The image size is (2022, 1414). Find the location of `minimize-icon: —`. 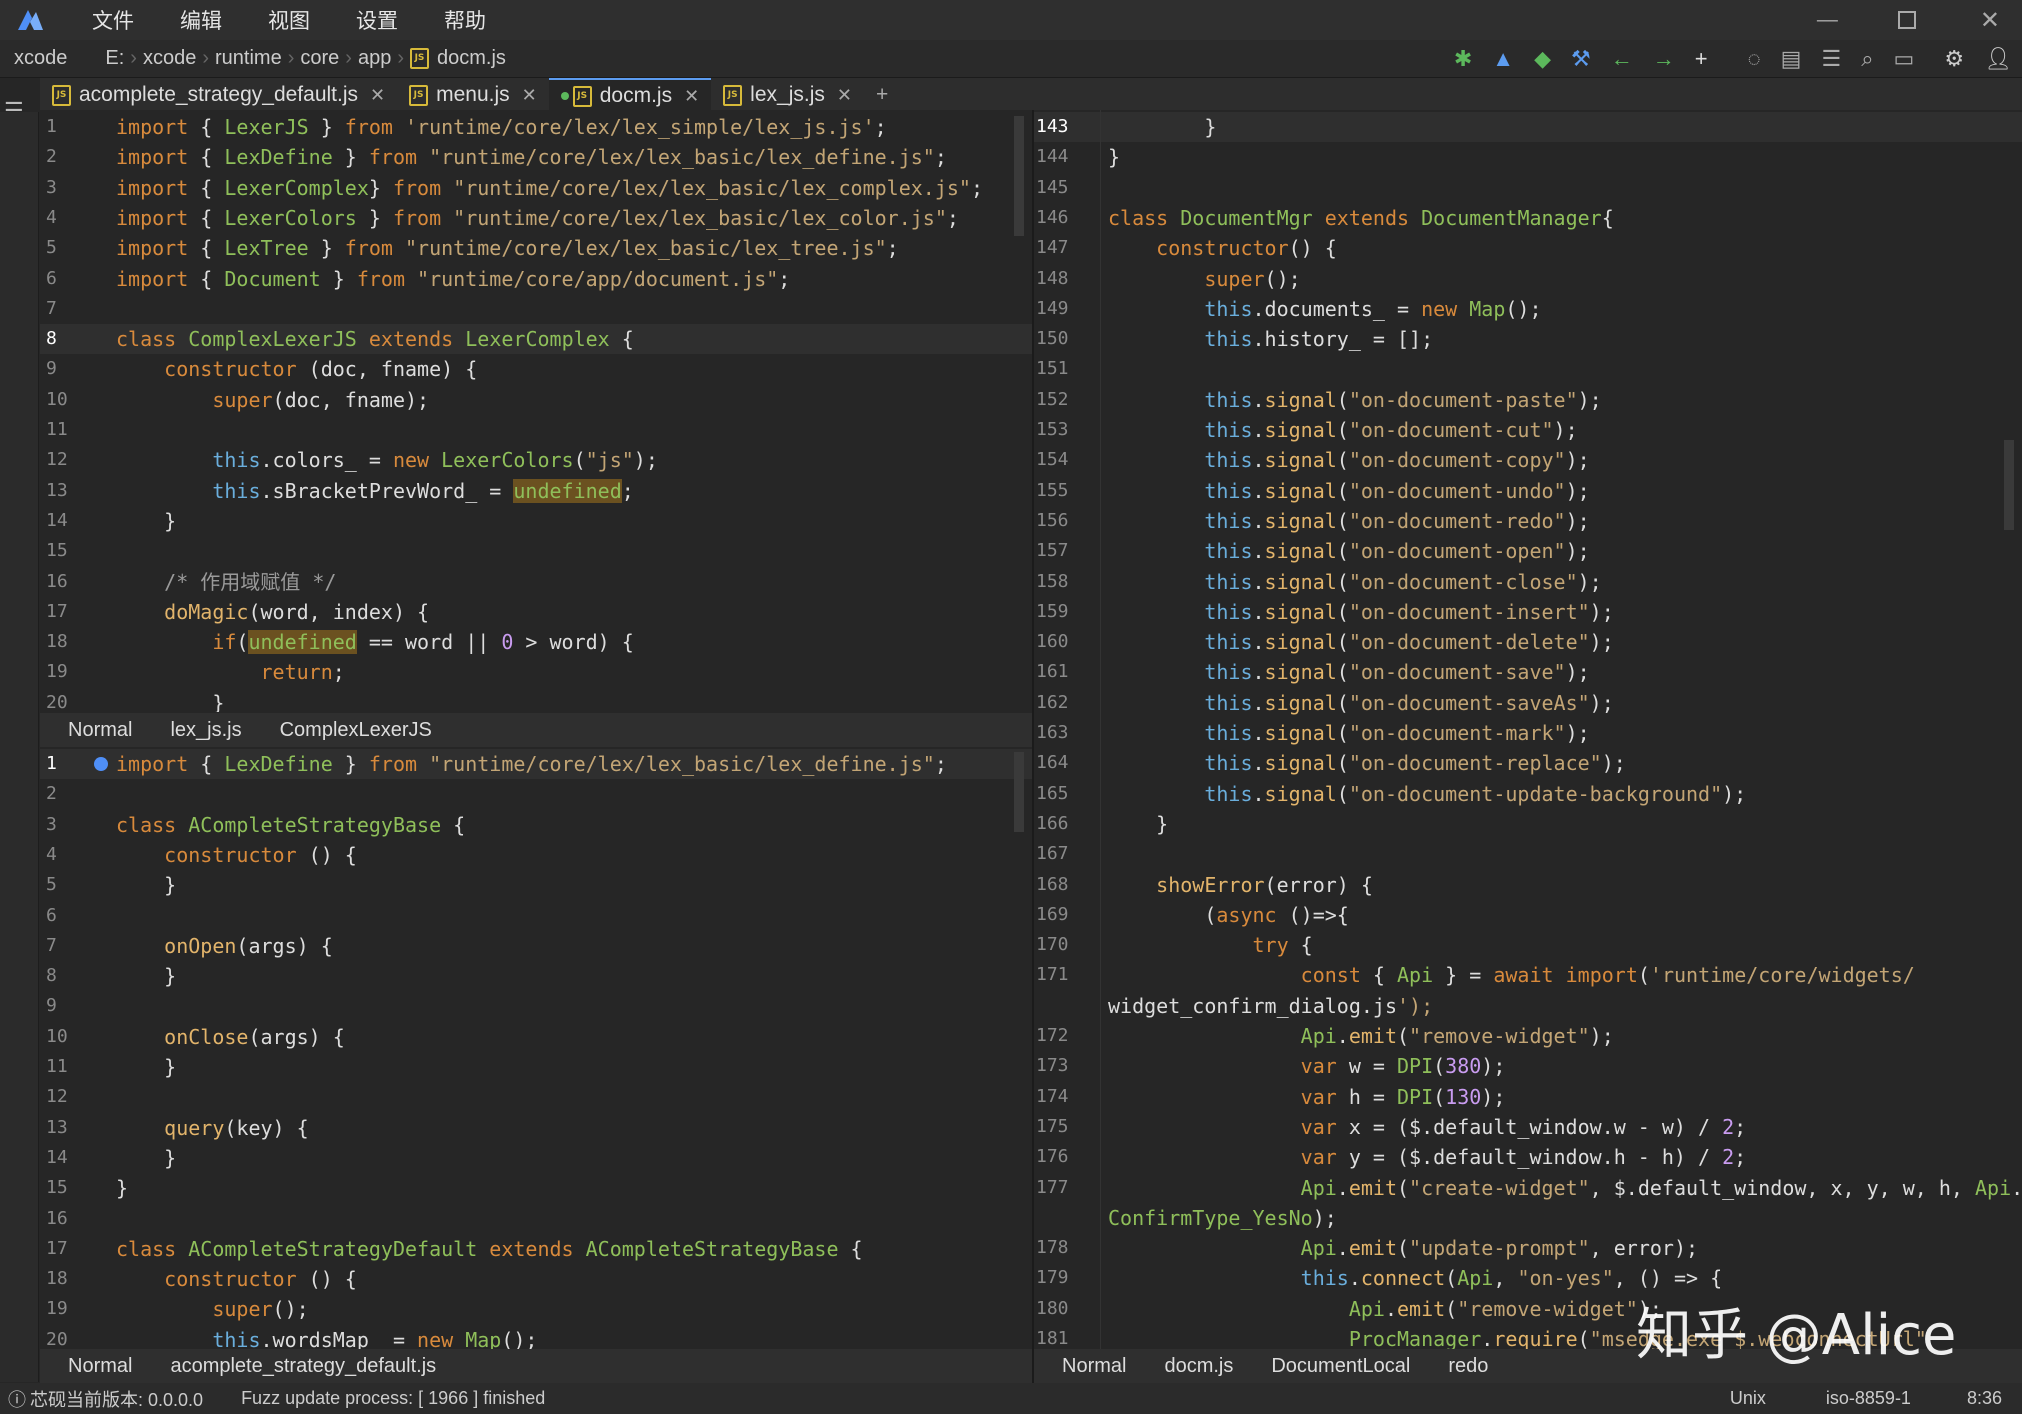

minimize-icon: — is located at coordinates (1827, 20).